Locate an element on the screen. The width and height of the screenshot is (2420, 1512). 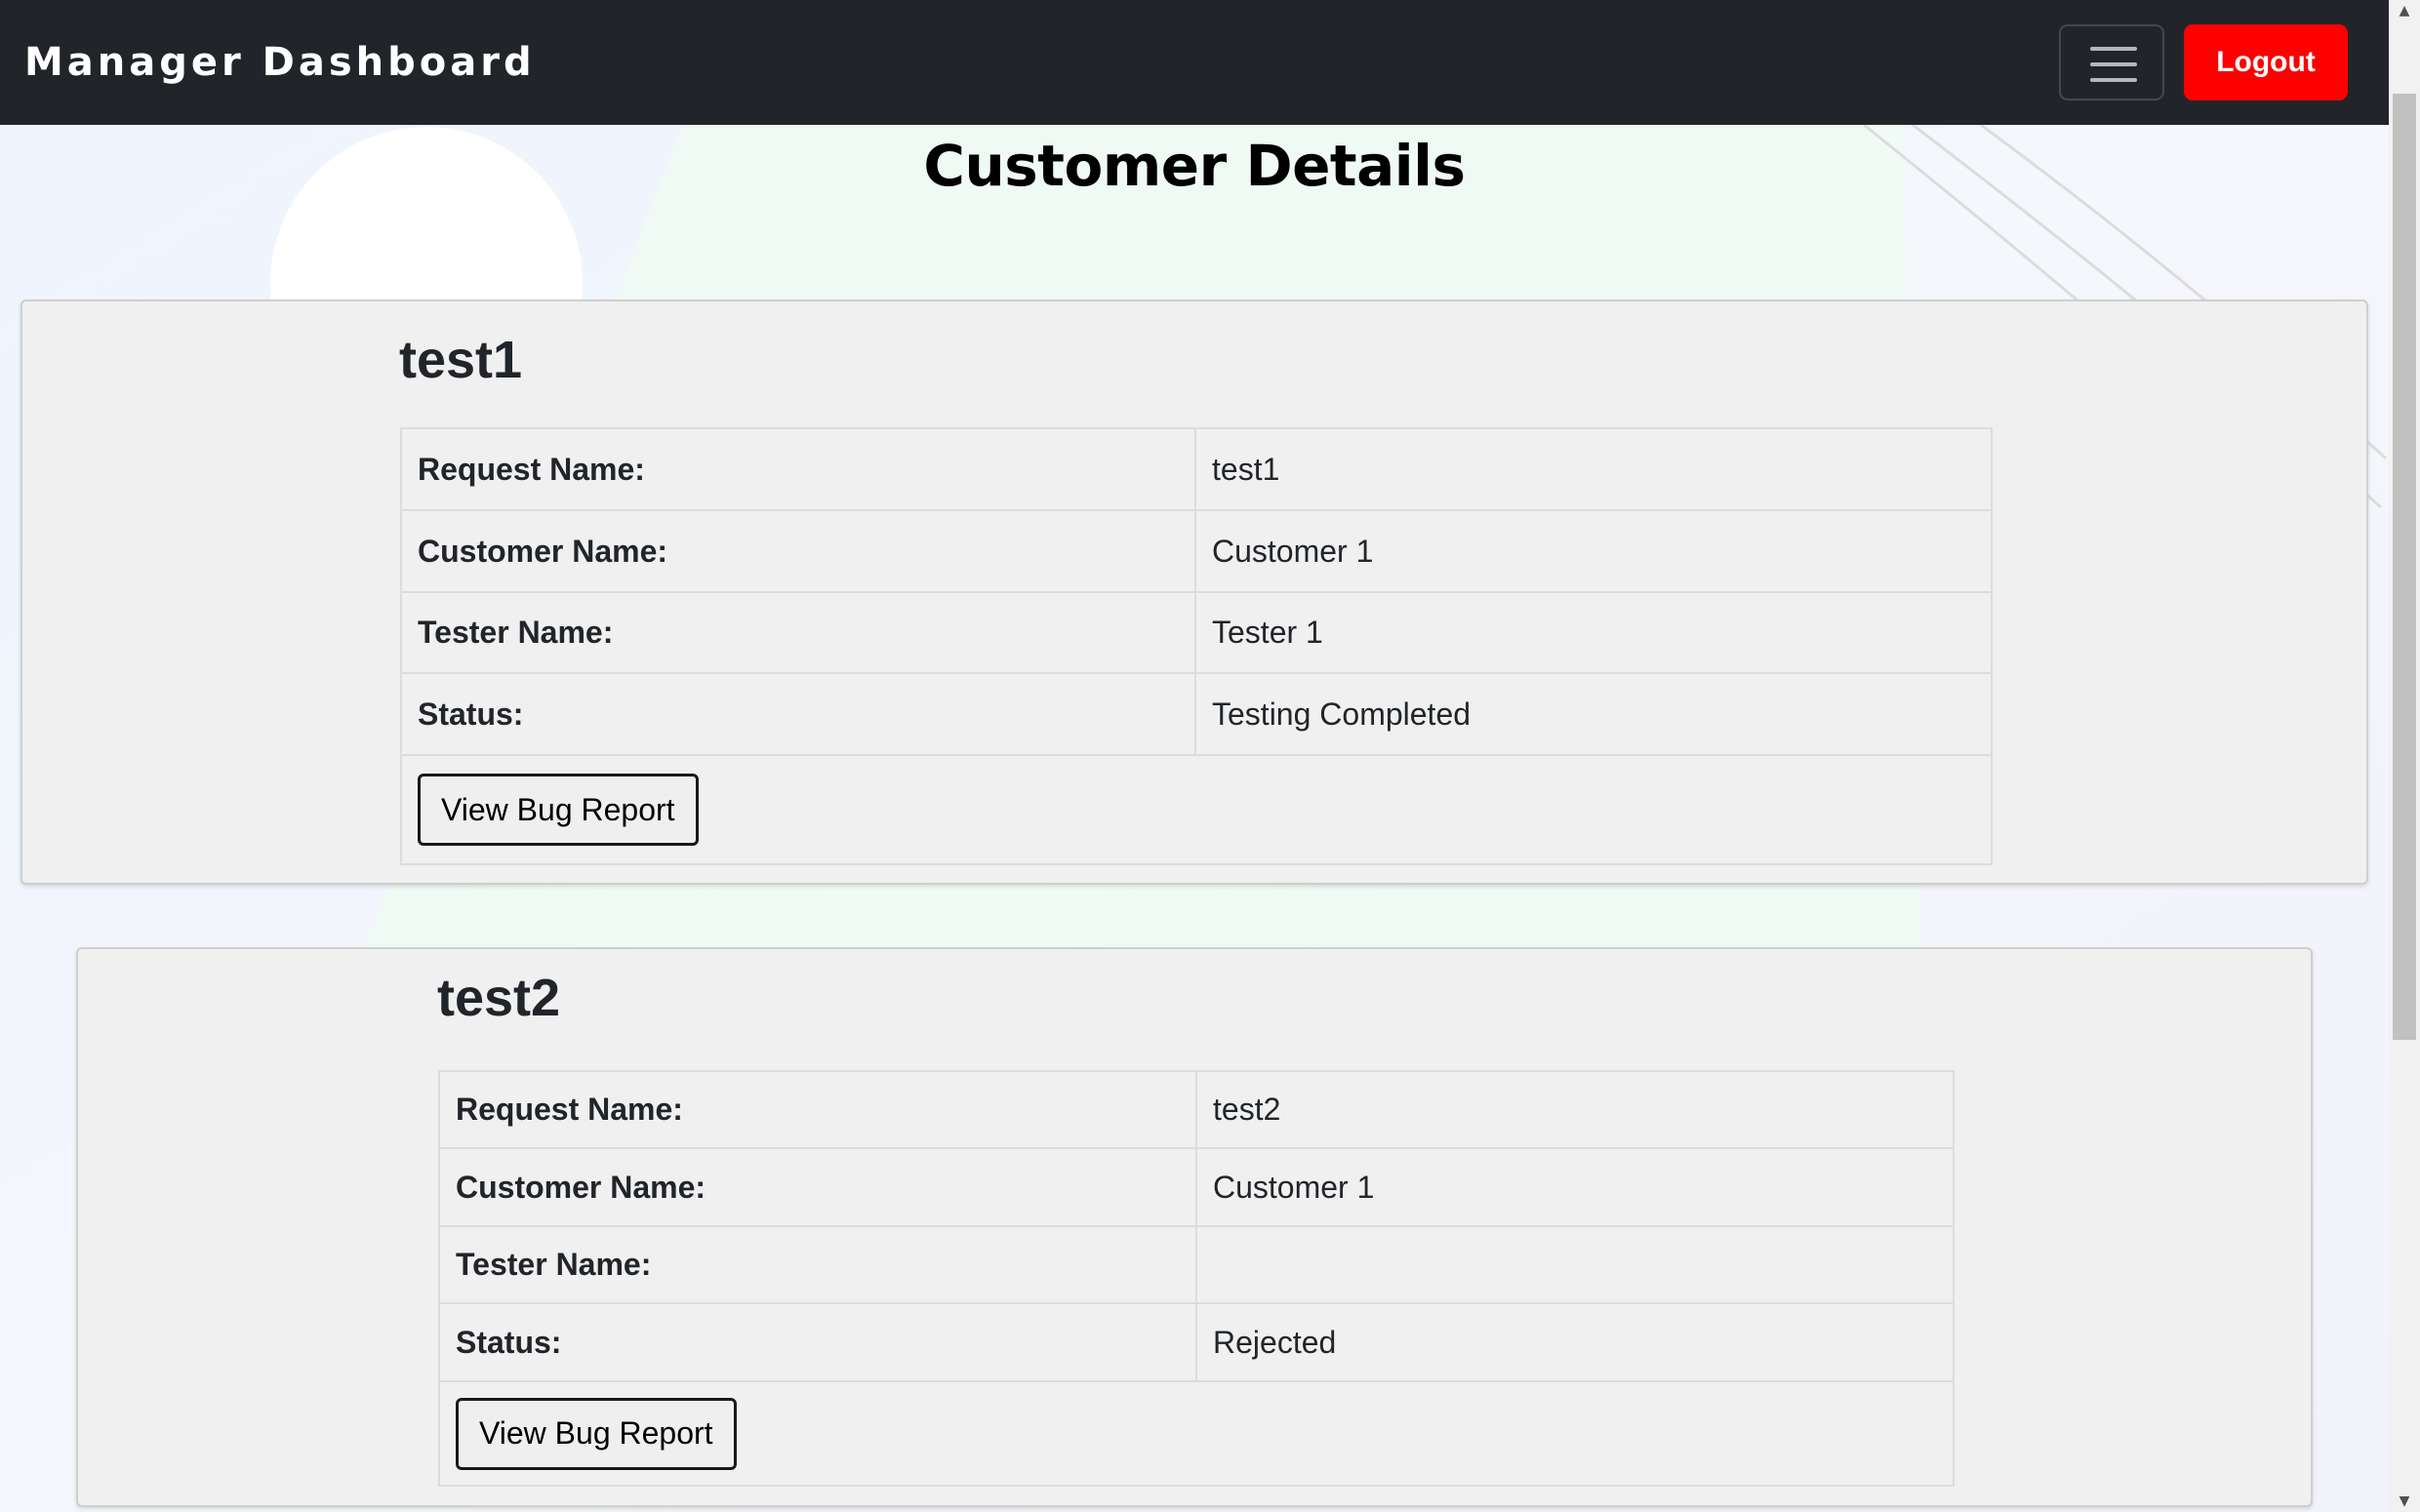
menu-toggle-button is located at coordinates (2111, 62).